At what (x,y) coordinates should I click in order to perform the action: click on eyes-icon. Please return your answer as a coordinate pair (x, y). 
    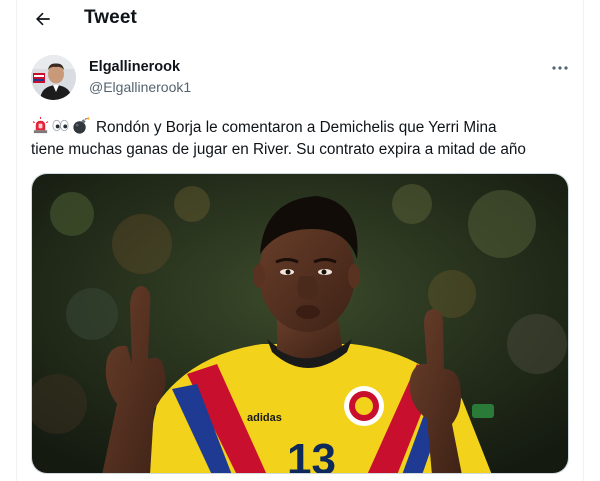
    Looking at the image, I should click on (60, 125).